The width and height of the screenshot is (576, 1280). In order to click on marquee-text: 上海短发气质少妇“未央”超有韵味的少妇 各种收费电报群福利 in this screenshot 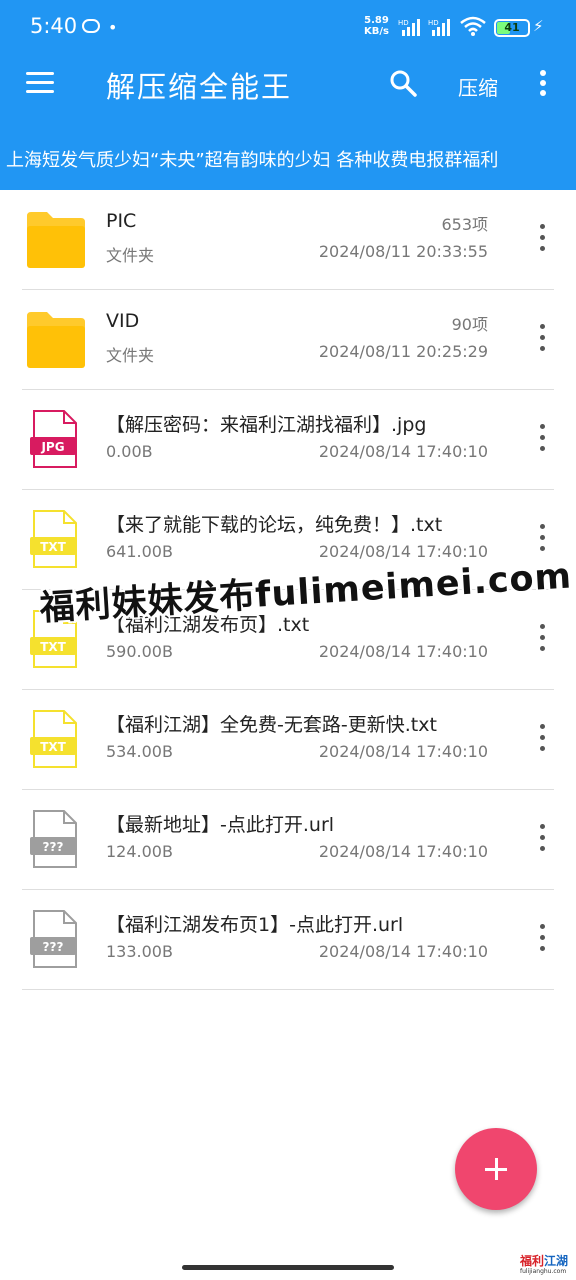, I will do `click(252, 160)`.